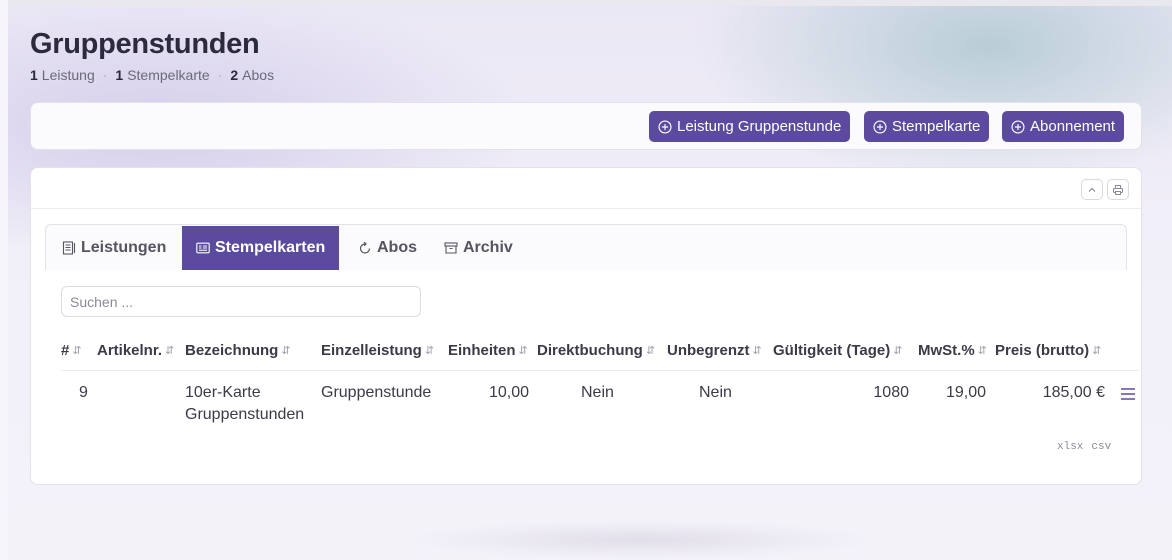  Describe the element at coordinates (936, 126) in the screenshot. I see `add-stempelkarte-label: Stempelkarte` at that location.